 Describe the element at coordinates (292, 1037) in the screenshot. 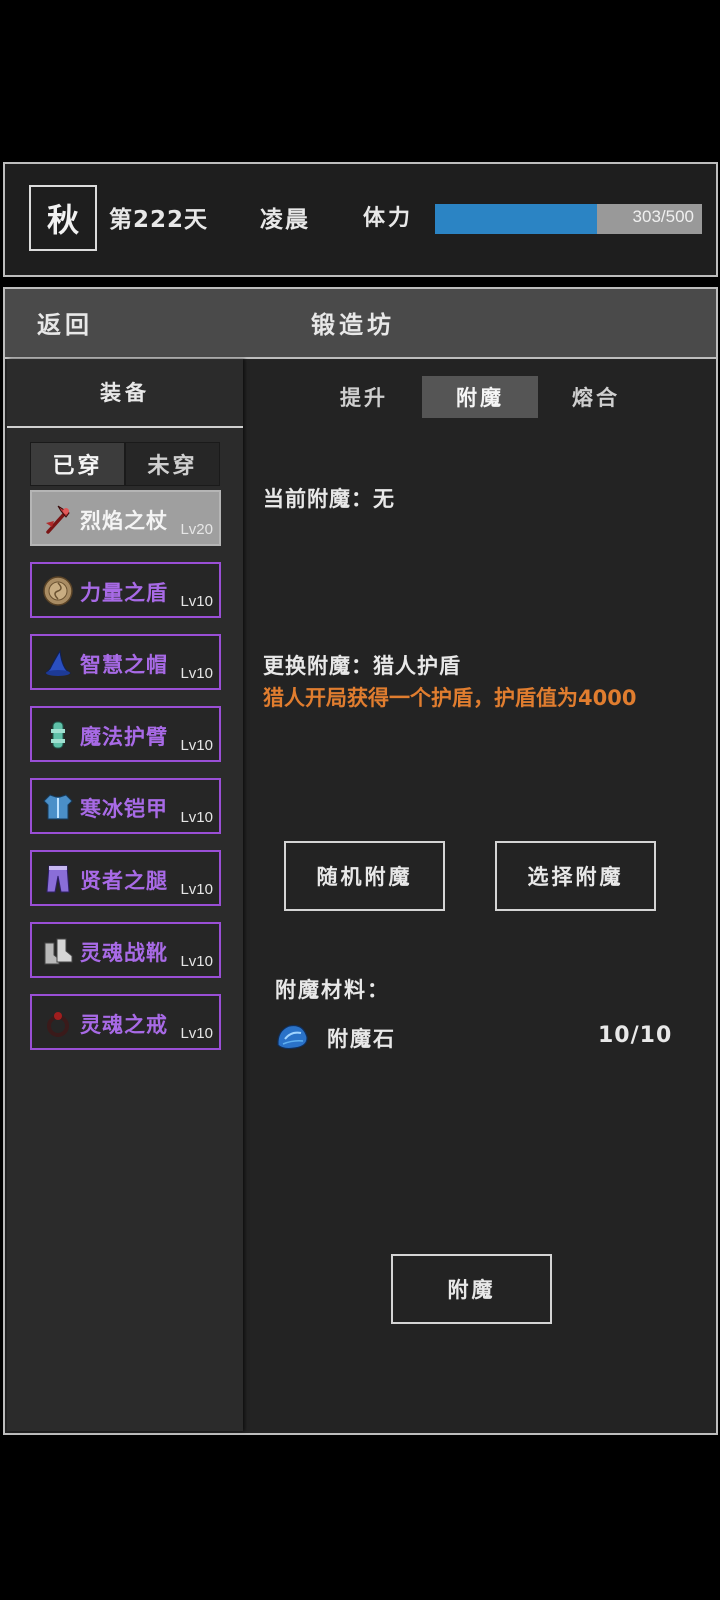

I see `enchant-stone-icon` at that location.